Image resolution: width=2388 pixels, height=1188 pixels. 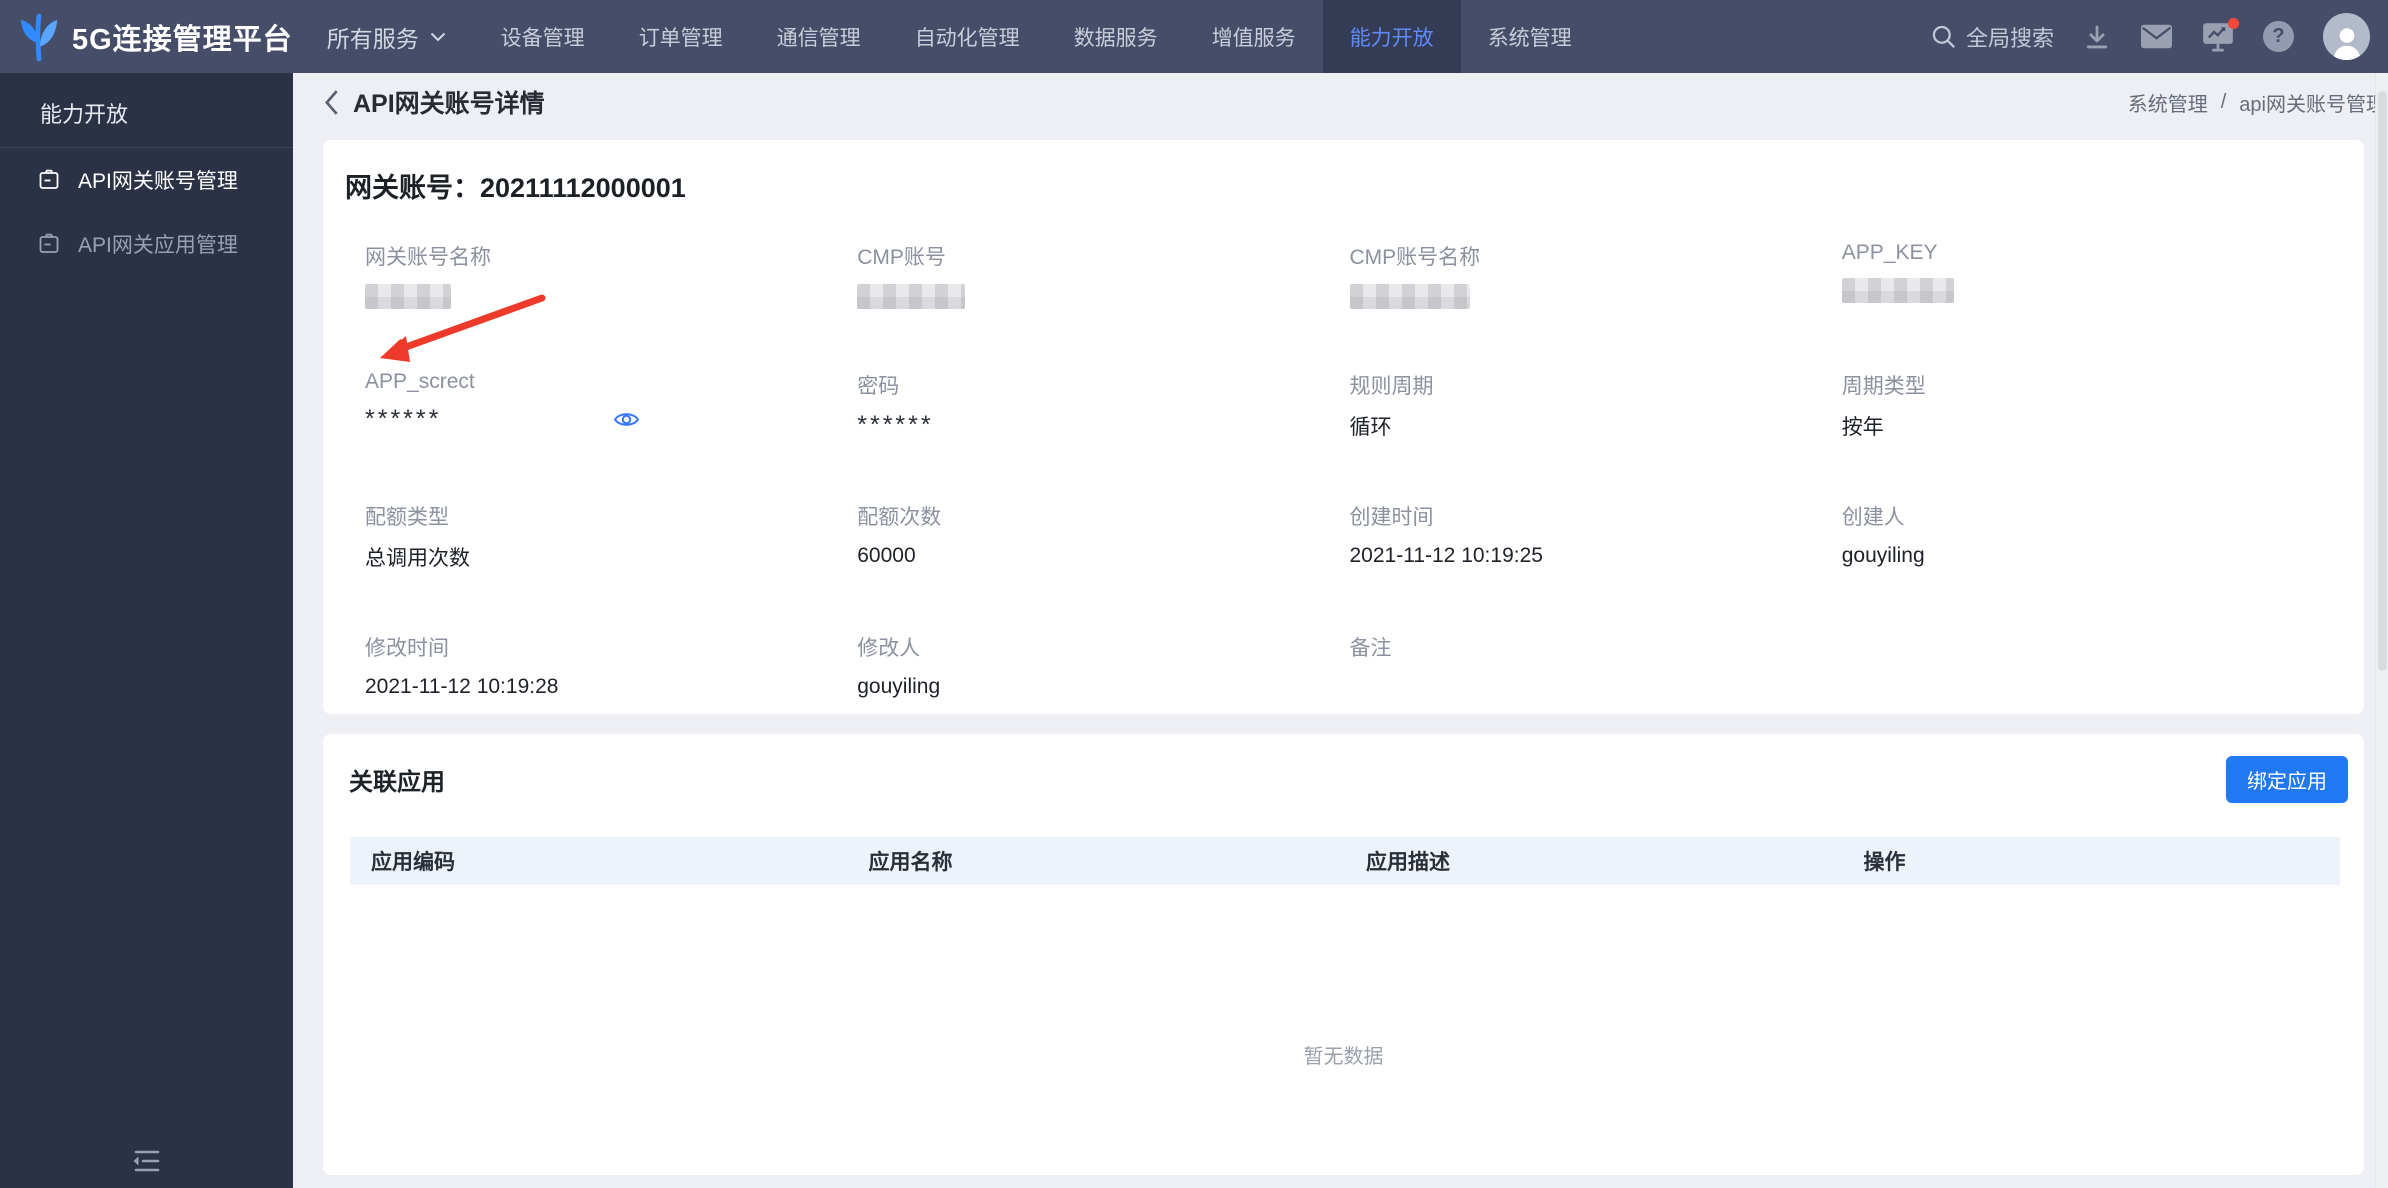 I want to click on logo: 5G连接管理平台, so click(x=146, y=36).